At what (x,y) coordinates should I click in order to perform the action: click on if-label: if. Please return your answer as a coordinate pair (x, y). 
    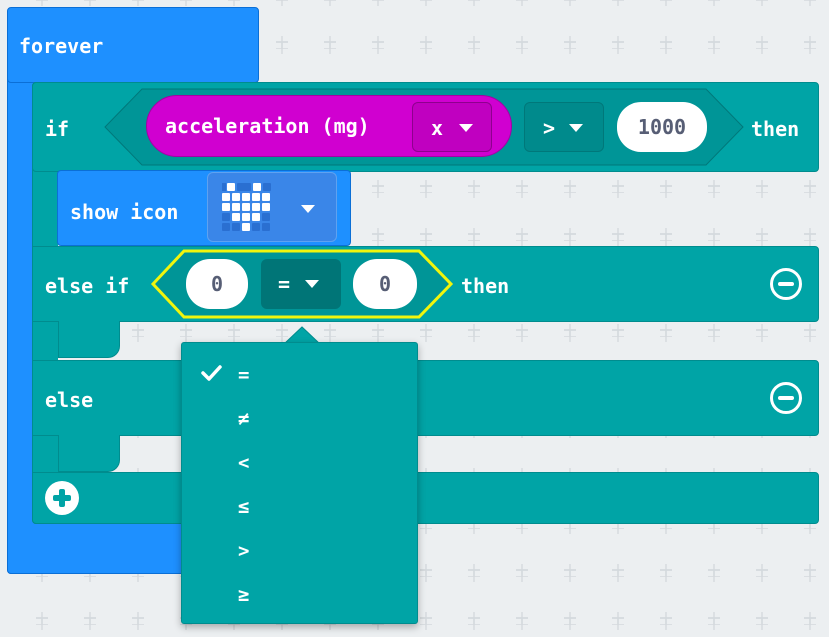
    Looking at the image, I should click on (57, 129).